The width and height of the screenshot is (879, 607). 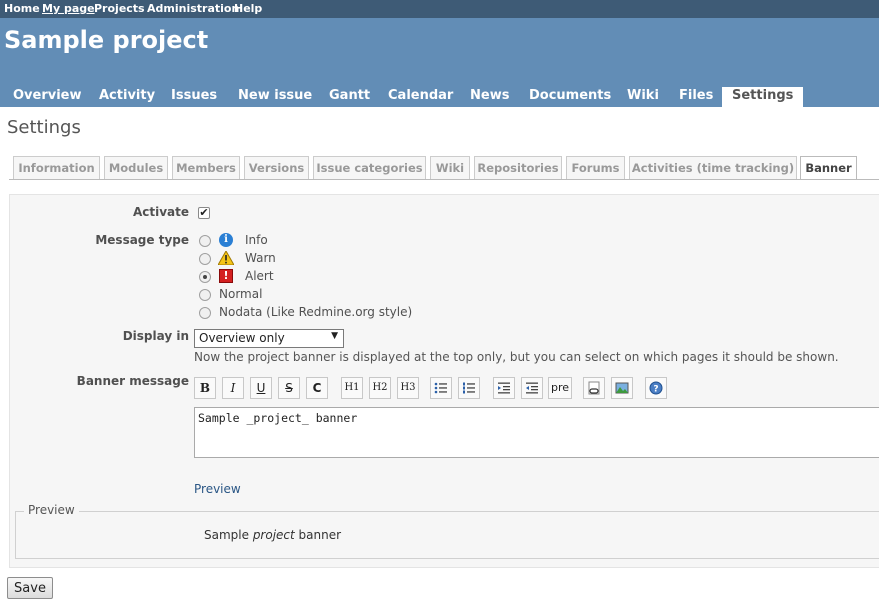 I want to click on indent-left-button, so click(x=532, y=388).